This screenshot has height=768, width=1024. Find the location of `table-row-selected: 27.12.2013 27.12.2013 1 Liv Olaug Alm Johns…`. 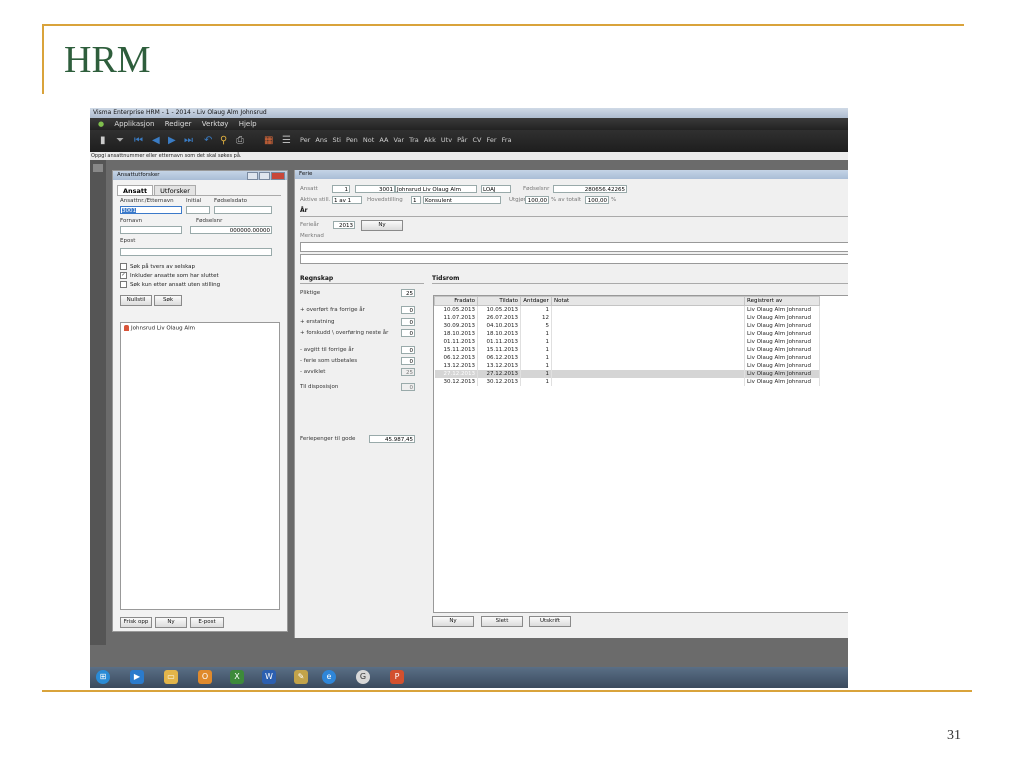

table-row-selected: 27.12.2013 27.12.2013 1 Liv Olaug Alm Johns… is located at coordinates (627, 374).